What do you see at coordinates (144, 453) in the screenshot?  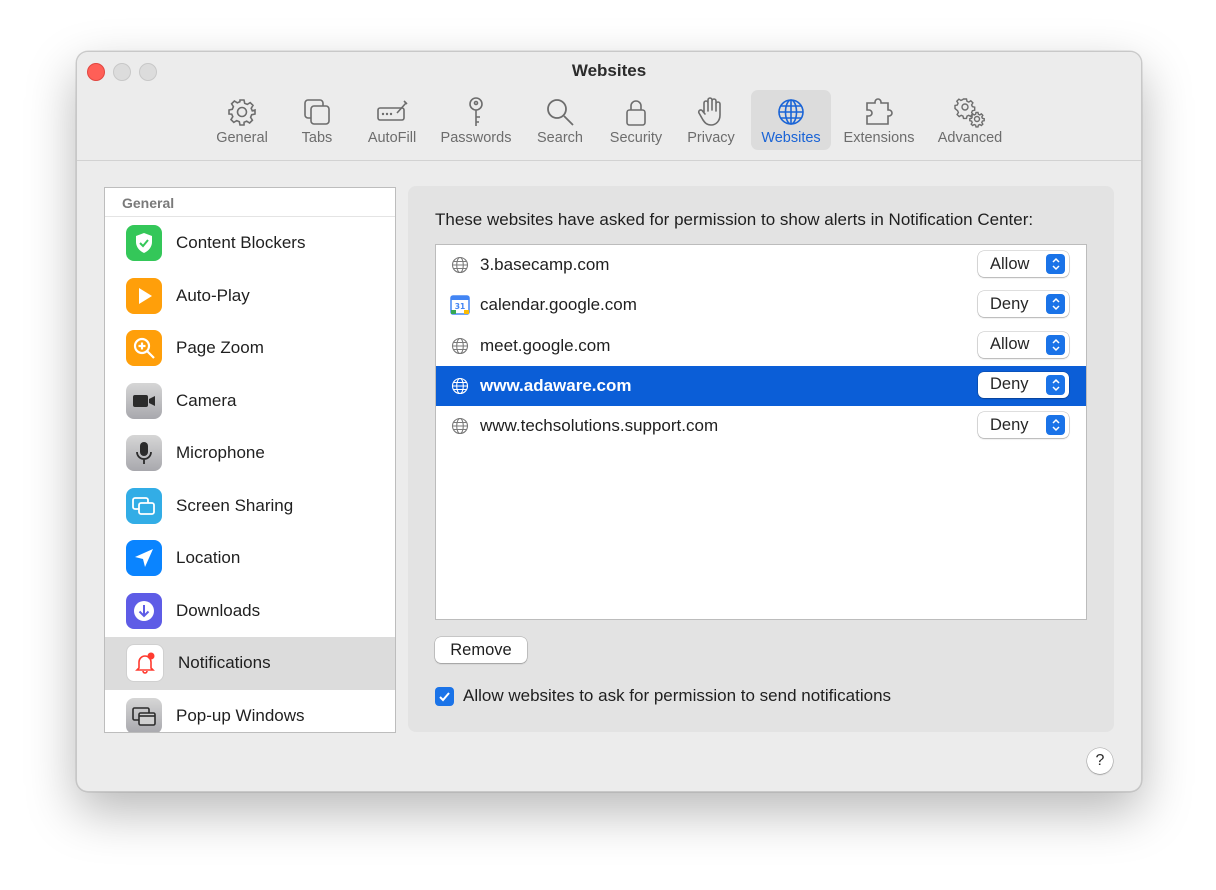 I see `microphone-icon` at bounding box center [144, 453].